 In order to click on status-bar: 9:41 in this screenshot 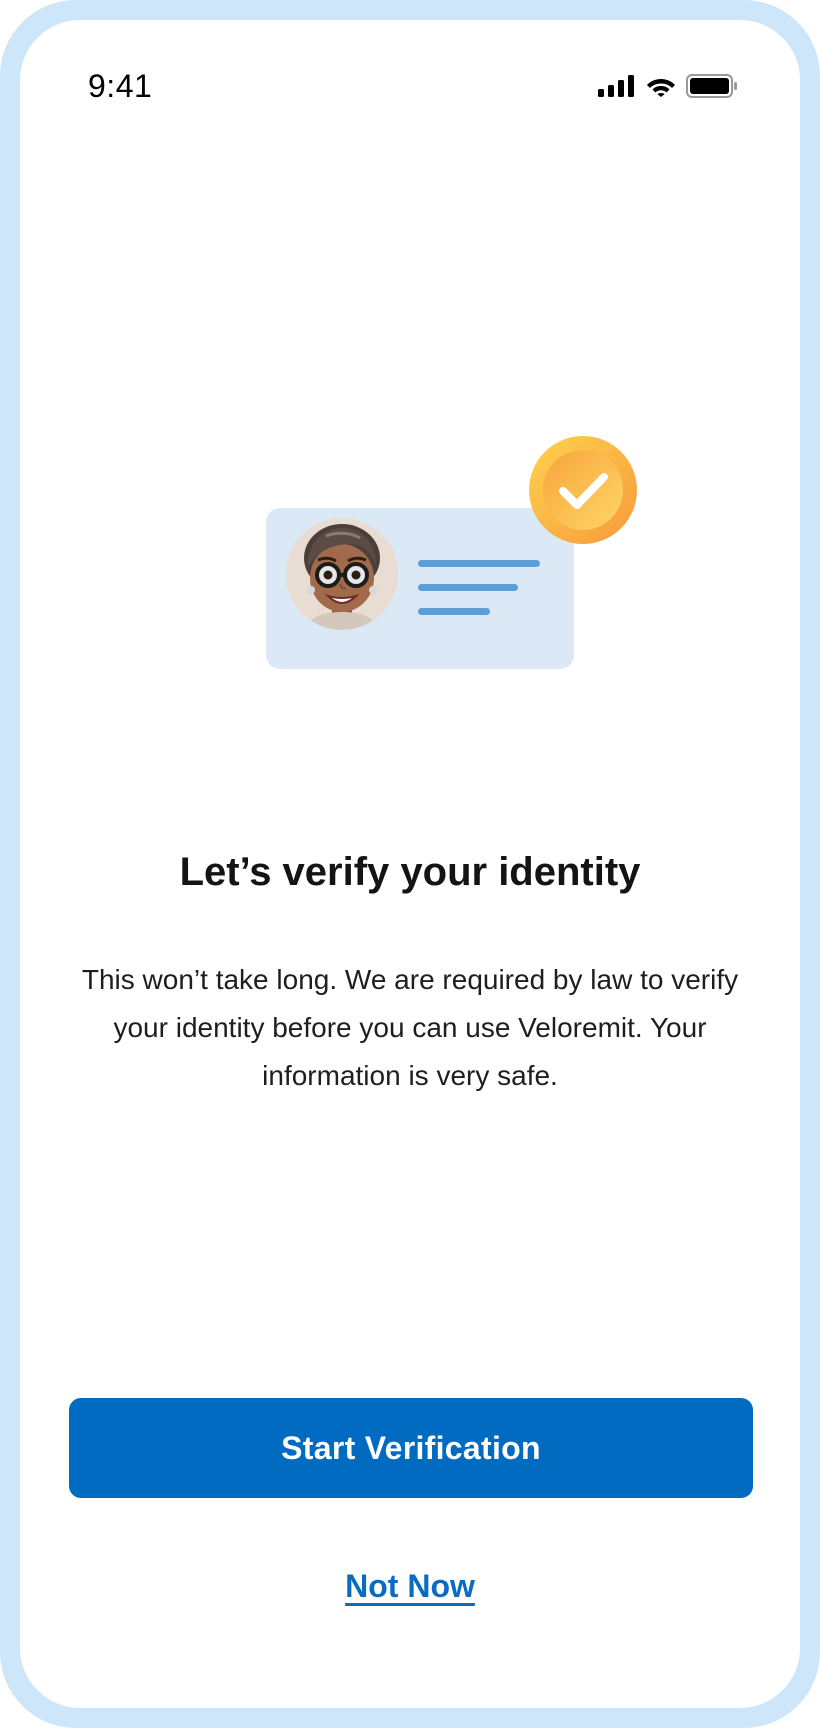, I will do `click(410, 65)`.